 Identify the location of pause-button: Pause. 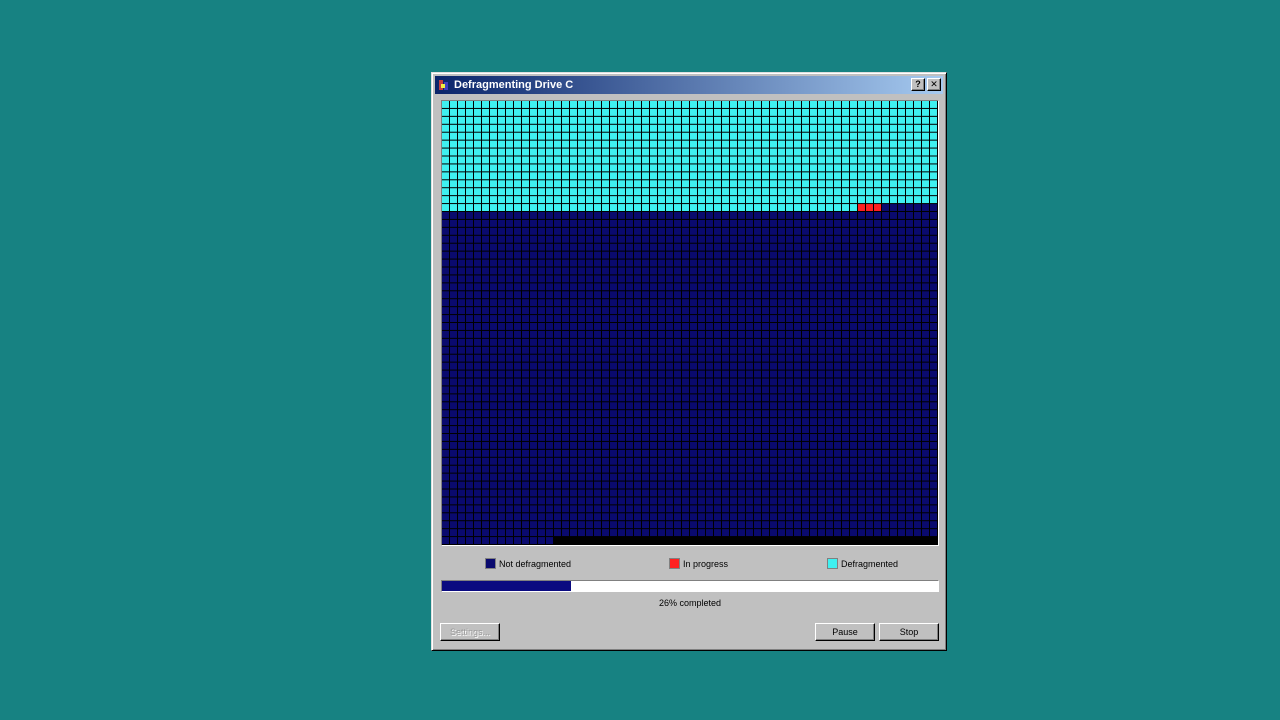
(845, 632).